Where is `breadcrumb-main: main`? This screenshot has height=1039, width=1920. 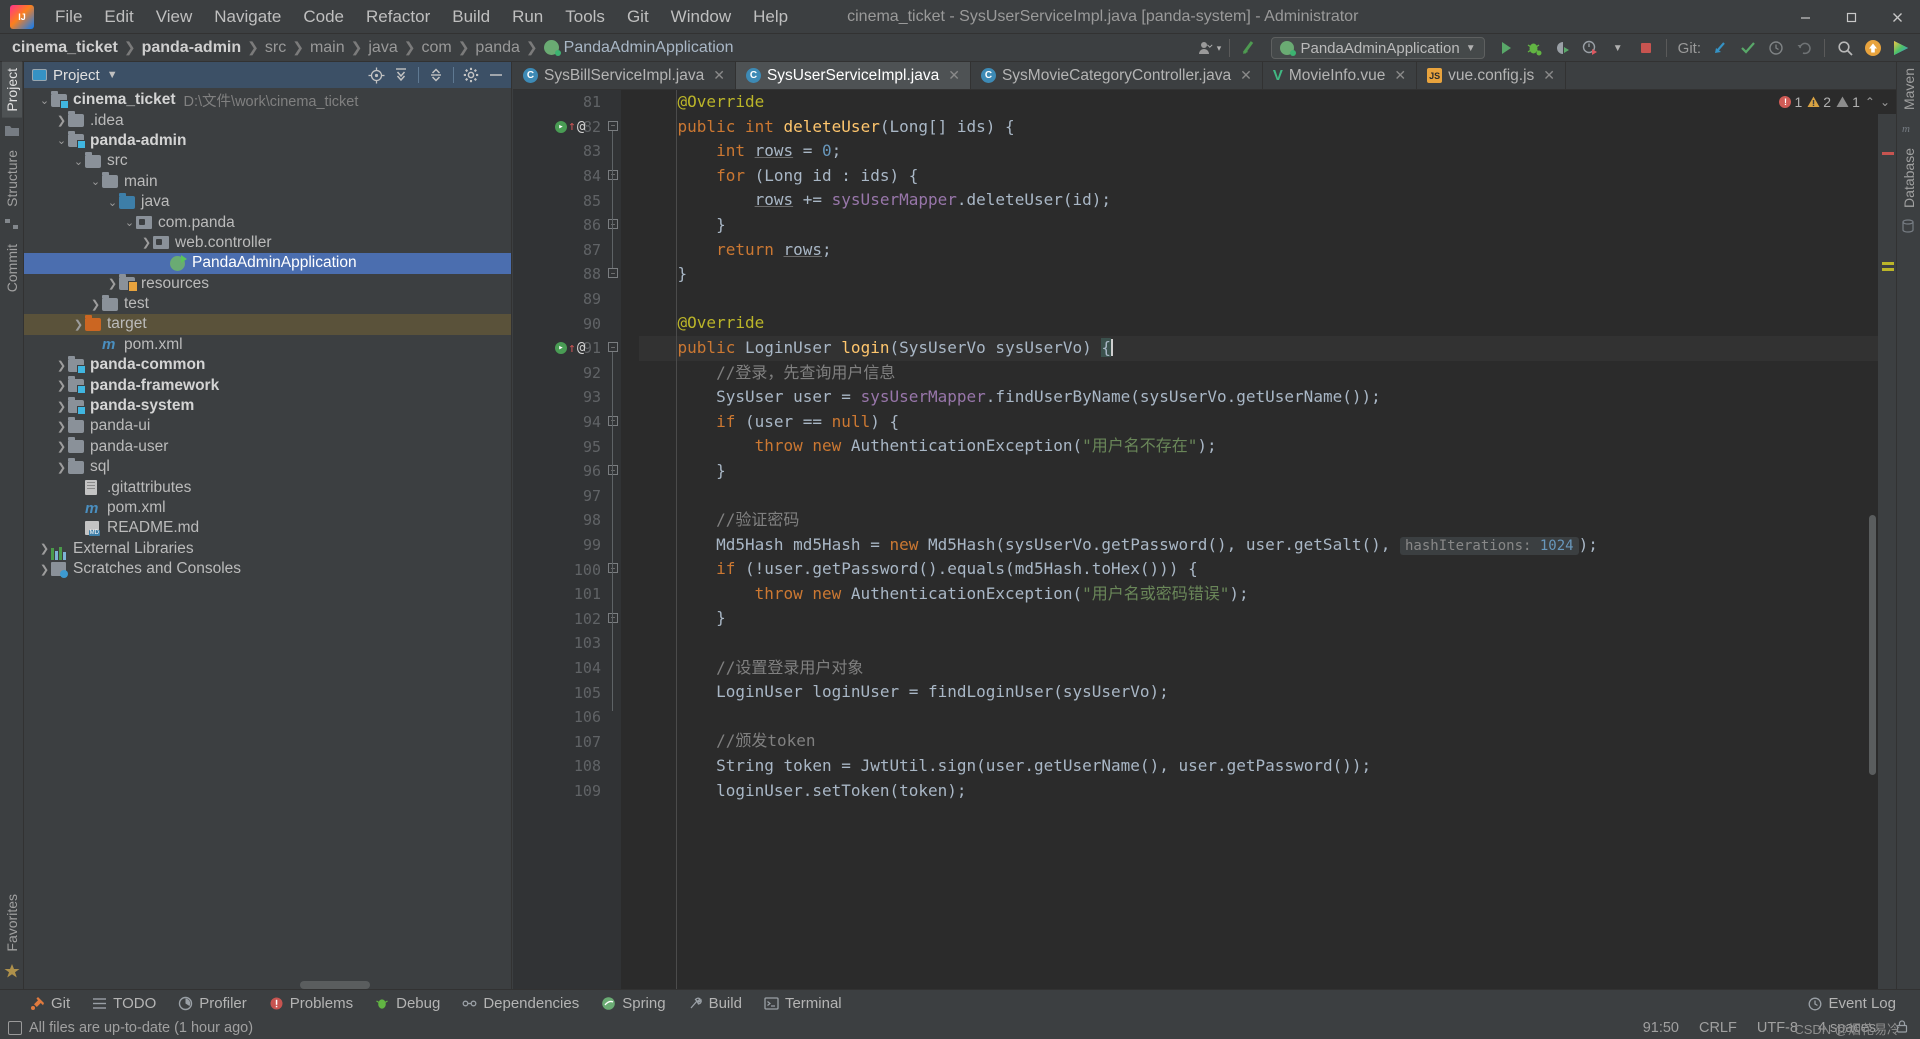
breadcrumb-main: main is located at coordinates (327, 48).